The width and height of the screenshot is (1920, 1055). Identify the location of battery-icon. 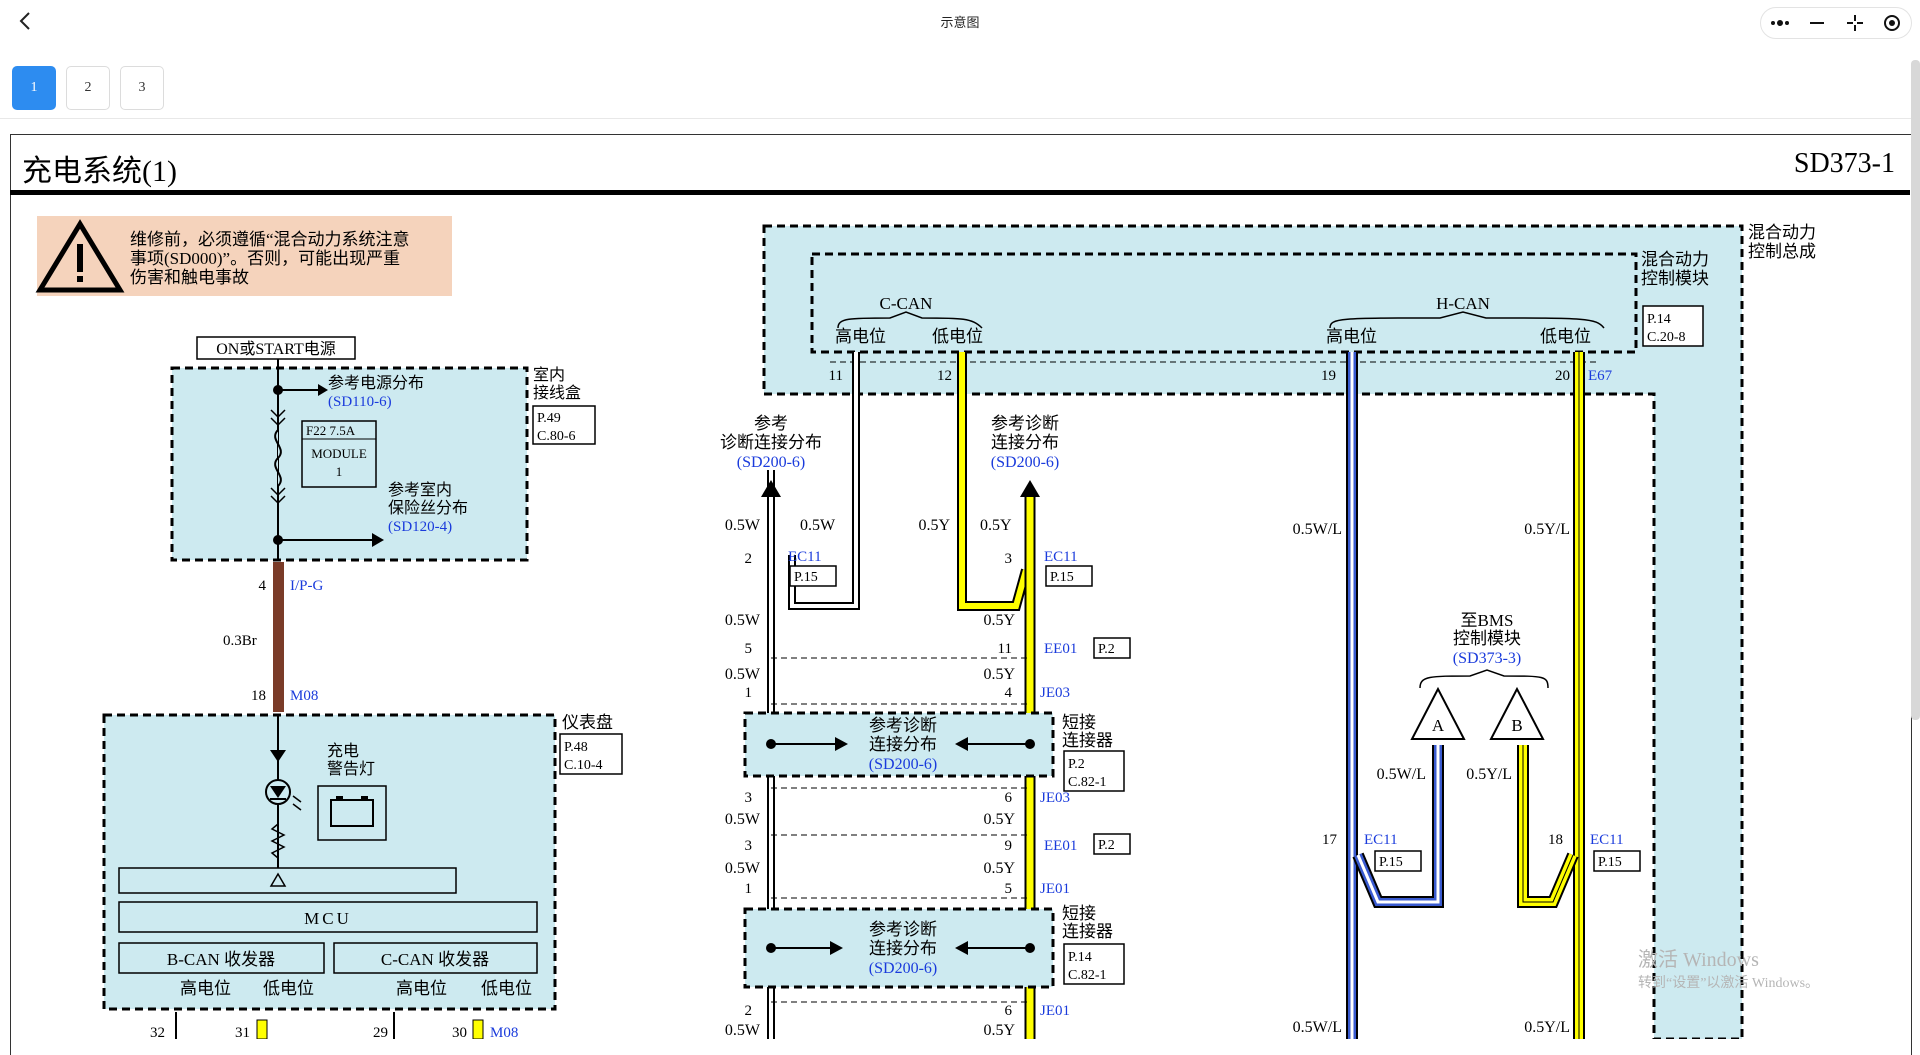
(352, 813).